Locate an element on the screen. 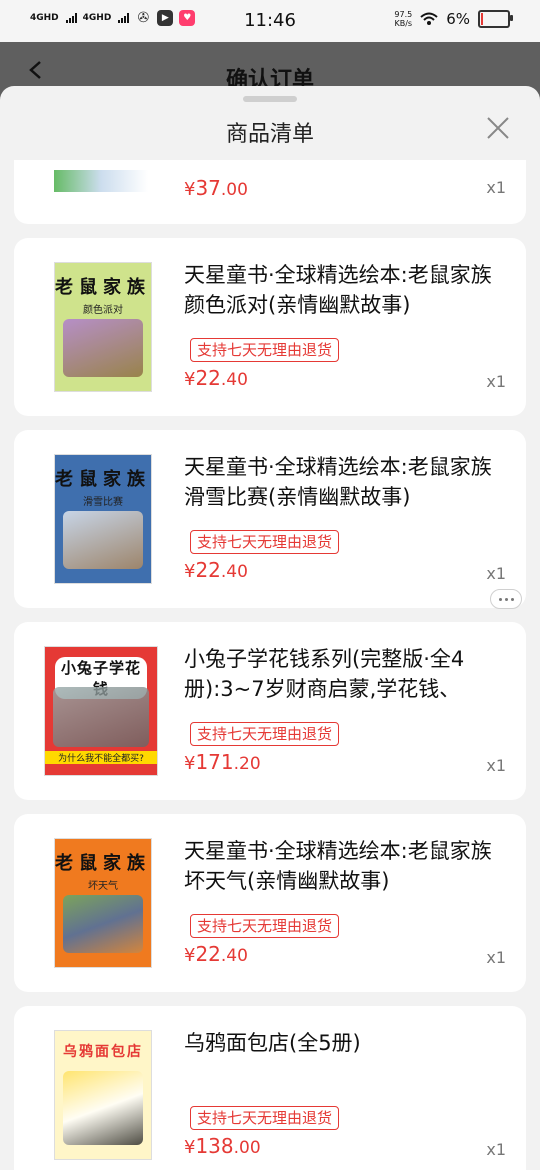 The height and width of the screenshot is (1170, 540). price-integer: 37 is located at coordinates (208, 188).